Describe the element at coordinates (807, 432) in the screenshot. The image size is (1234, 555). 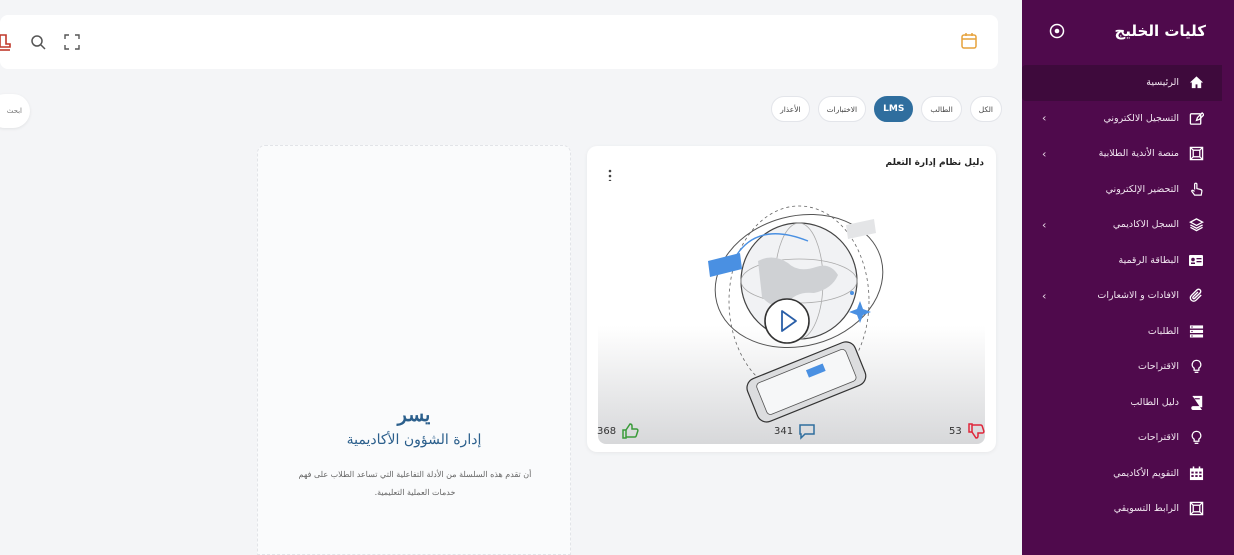
I see `comment-icon` at that location.